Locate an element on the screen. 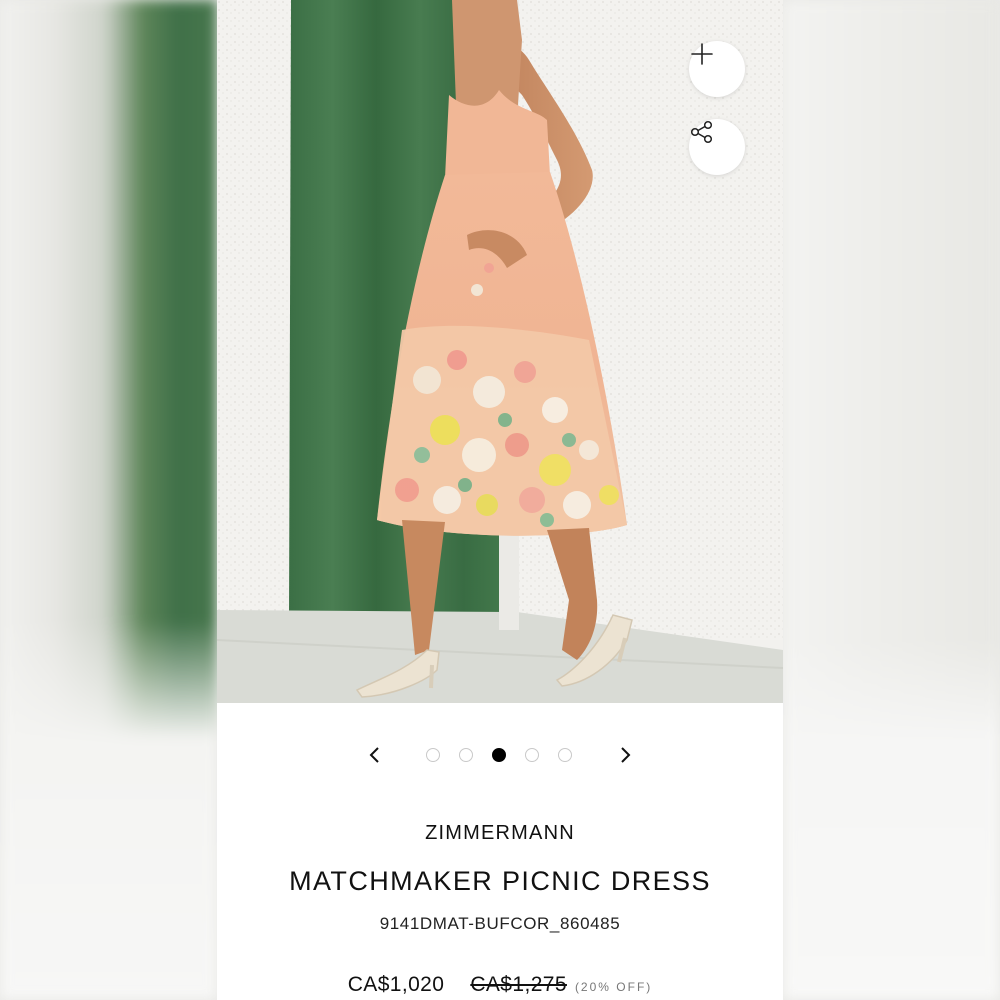 This screenshot has width=1000, height=1000. current-price: CA$1,020 is located at coordinates (396, 984).